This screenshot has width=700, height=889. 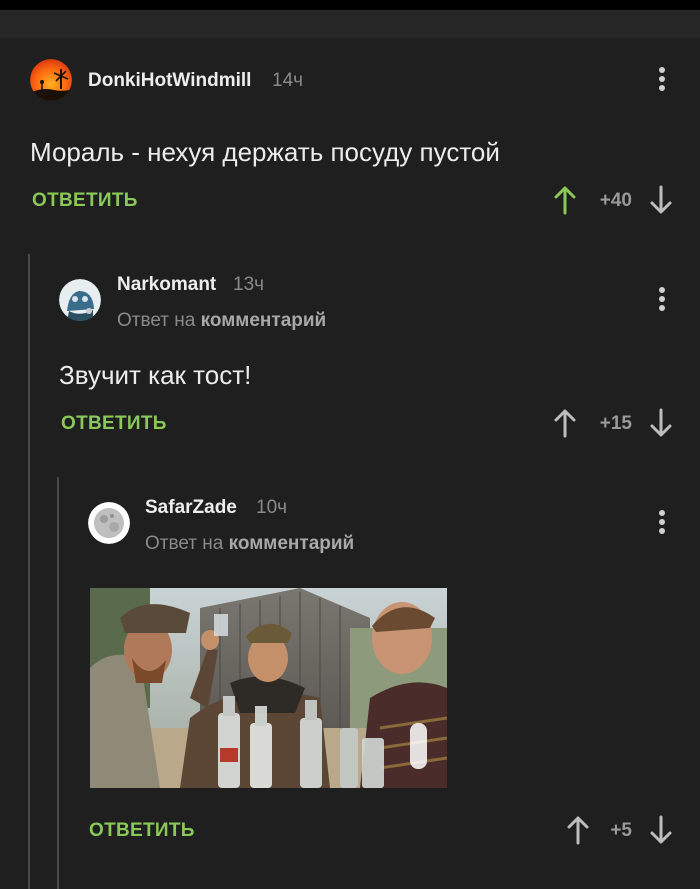 What do you see at coordinates (615, 200) in the screenshot?
I see `vote-score: +40` at bounding box center [615, 200].